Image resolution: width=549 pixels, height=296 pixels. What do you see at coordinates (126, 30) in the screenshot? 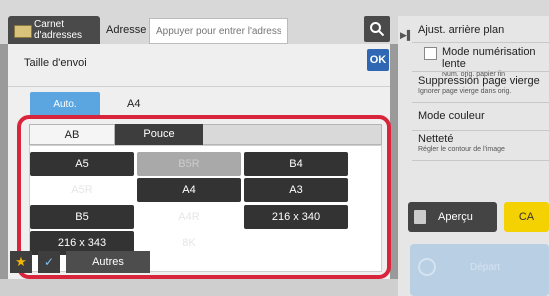
I see `address-label: Adresse` at bounding box center [126, 30].